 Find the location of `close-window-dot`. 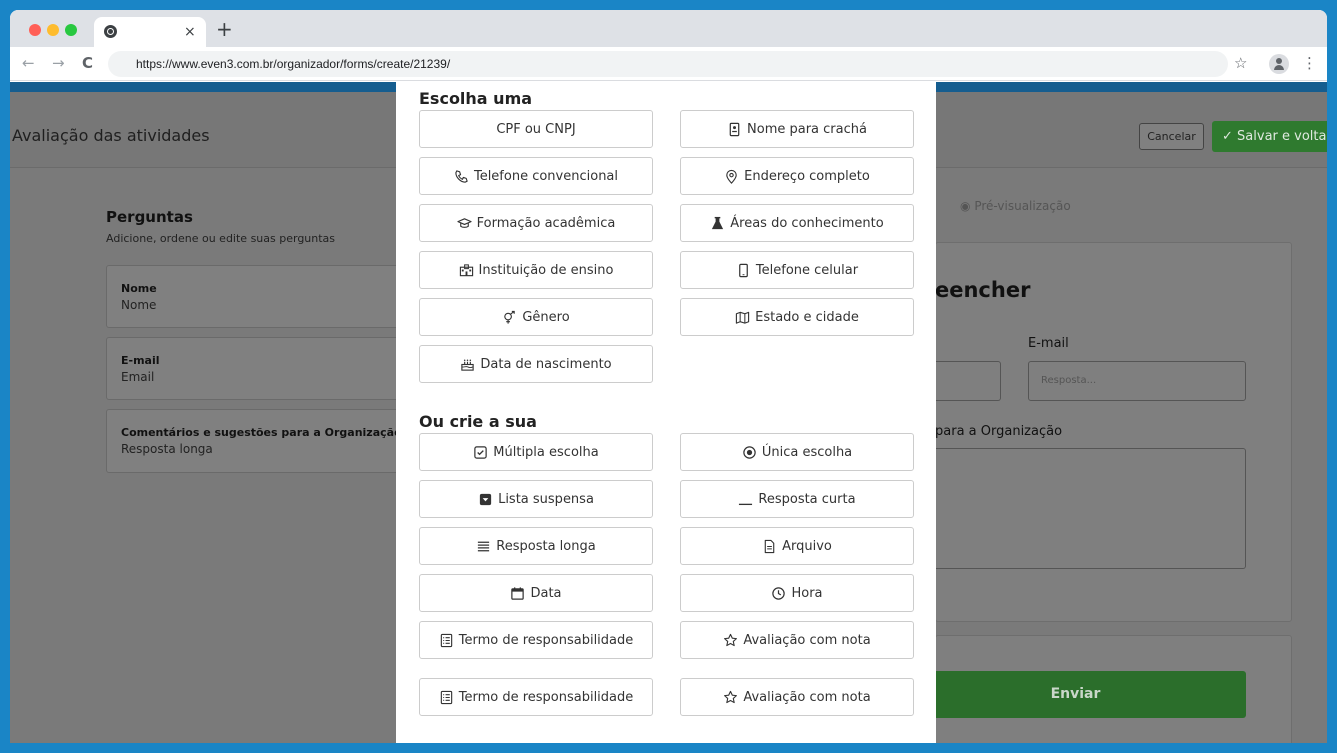

close-window-dot is located at coordinates (35, 30).